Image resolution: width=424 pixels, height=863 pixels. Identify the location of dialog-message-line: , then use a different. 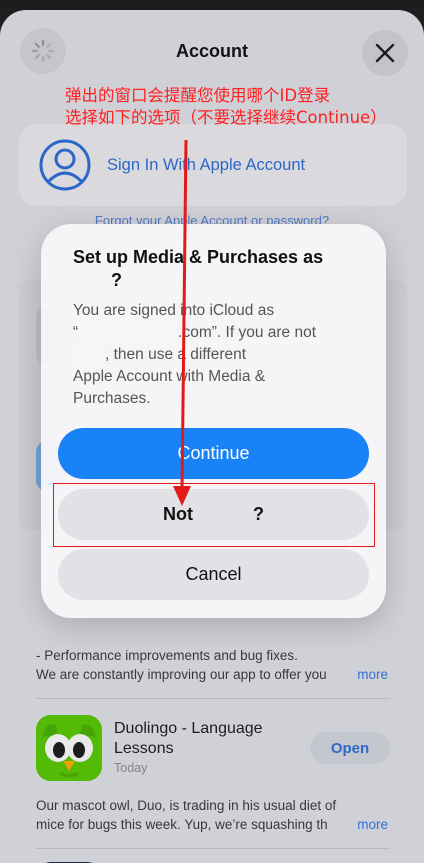
(218, 355).